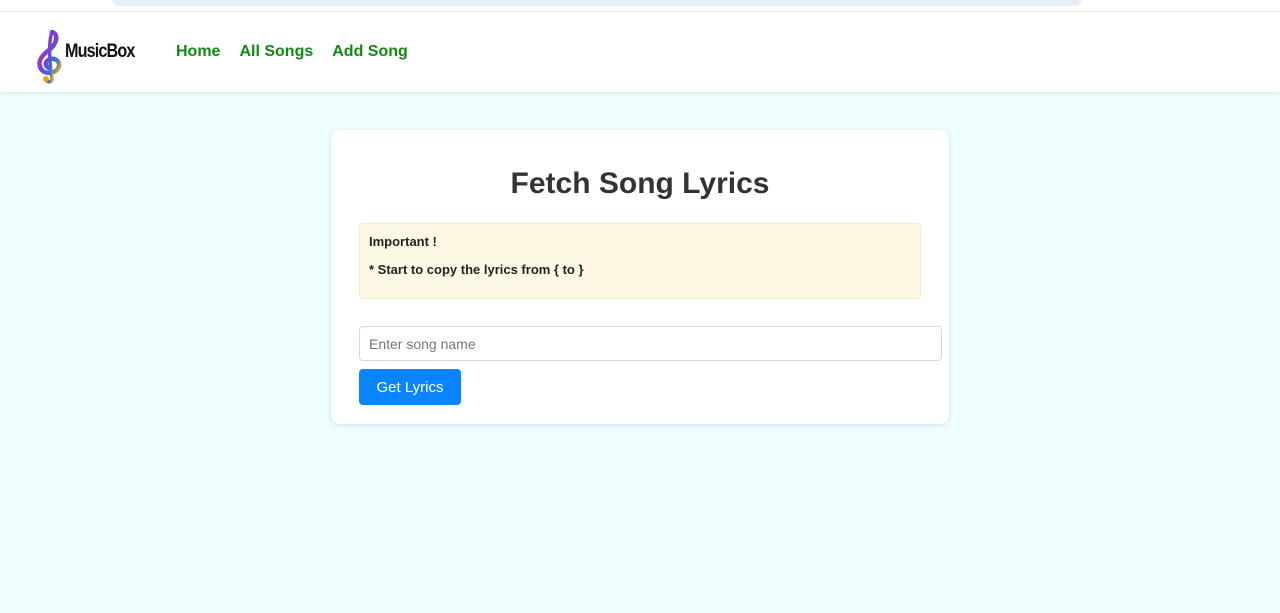 Image resolution: width=1280 pixels, height=613 pixels. I want to click on address-bar, so click(597, 3).